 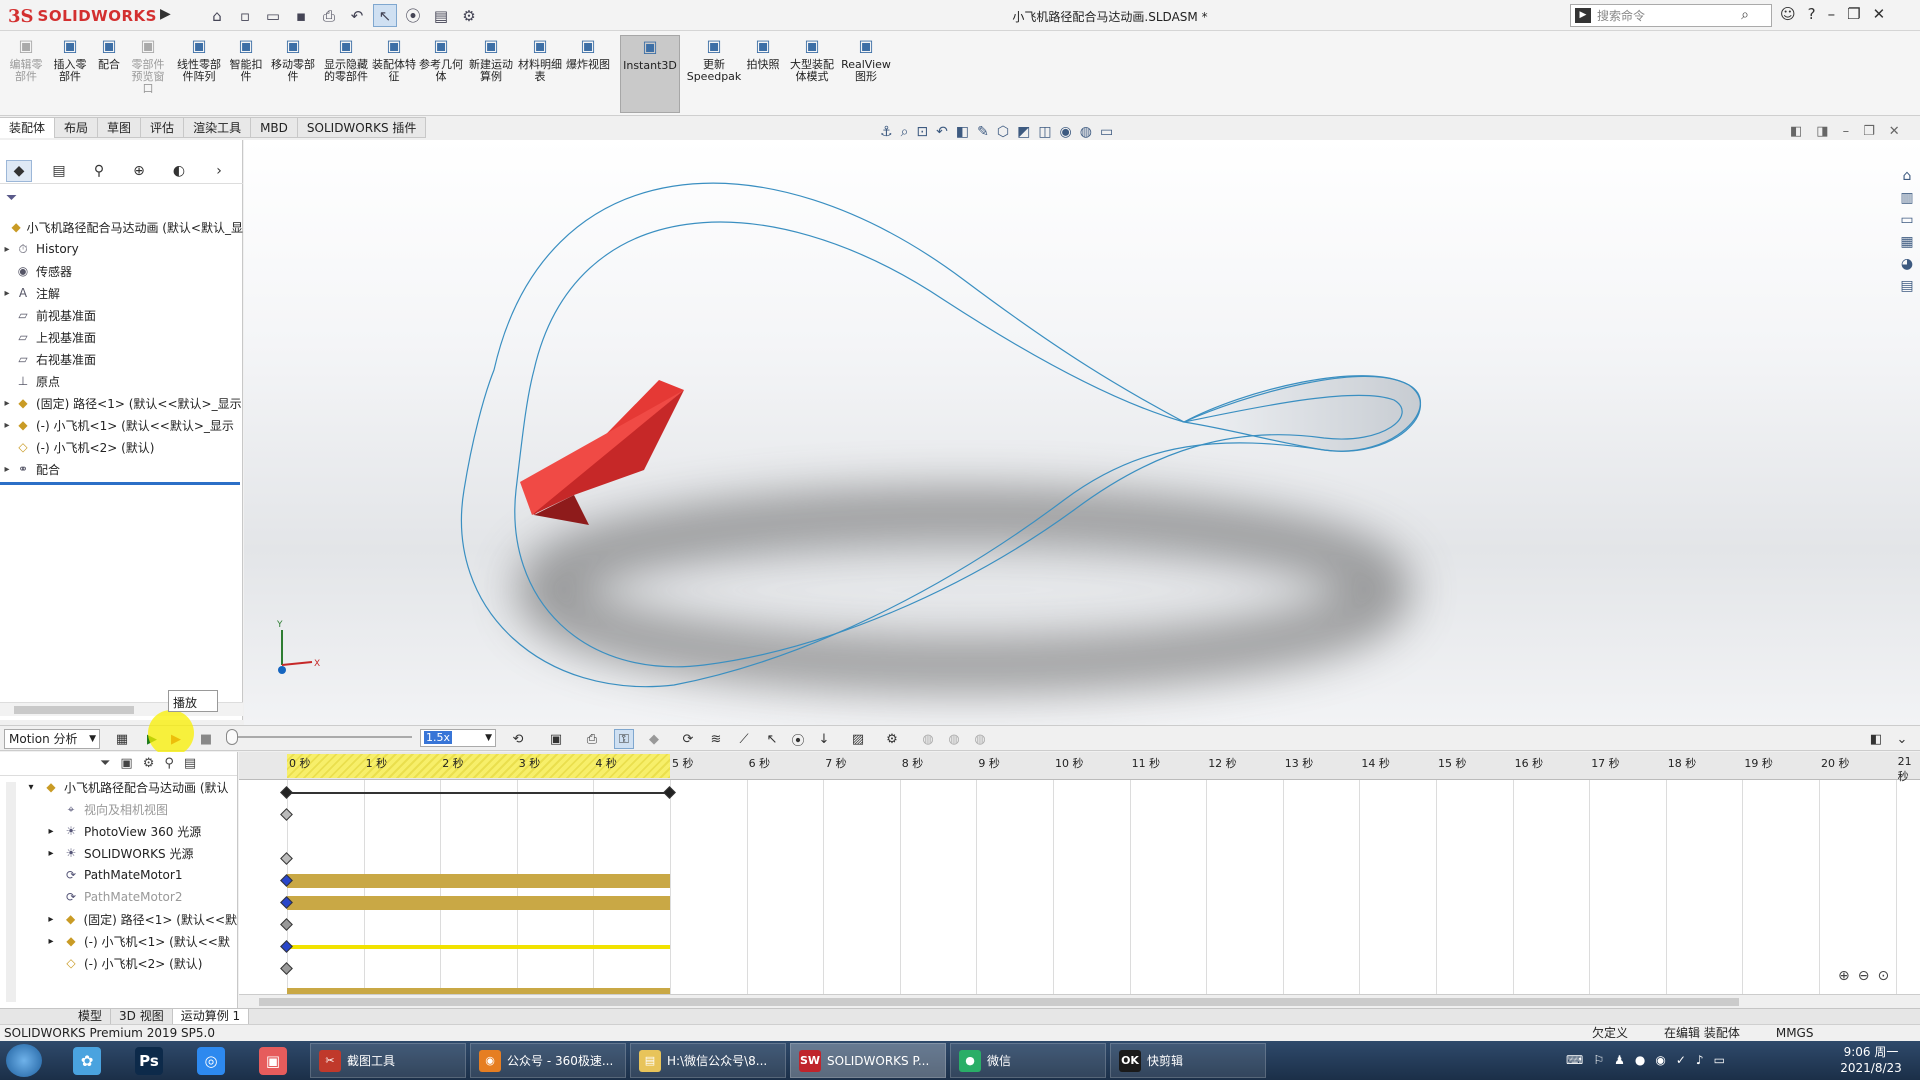 What do you see at coordinates (714, 74) in the screenshot?
I see `ribbon-button-14: ▣ 更新Speedpak` at bounding box center [714, 74].